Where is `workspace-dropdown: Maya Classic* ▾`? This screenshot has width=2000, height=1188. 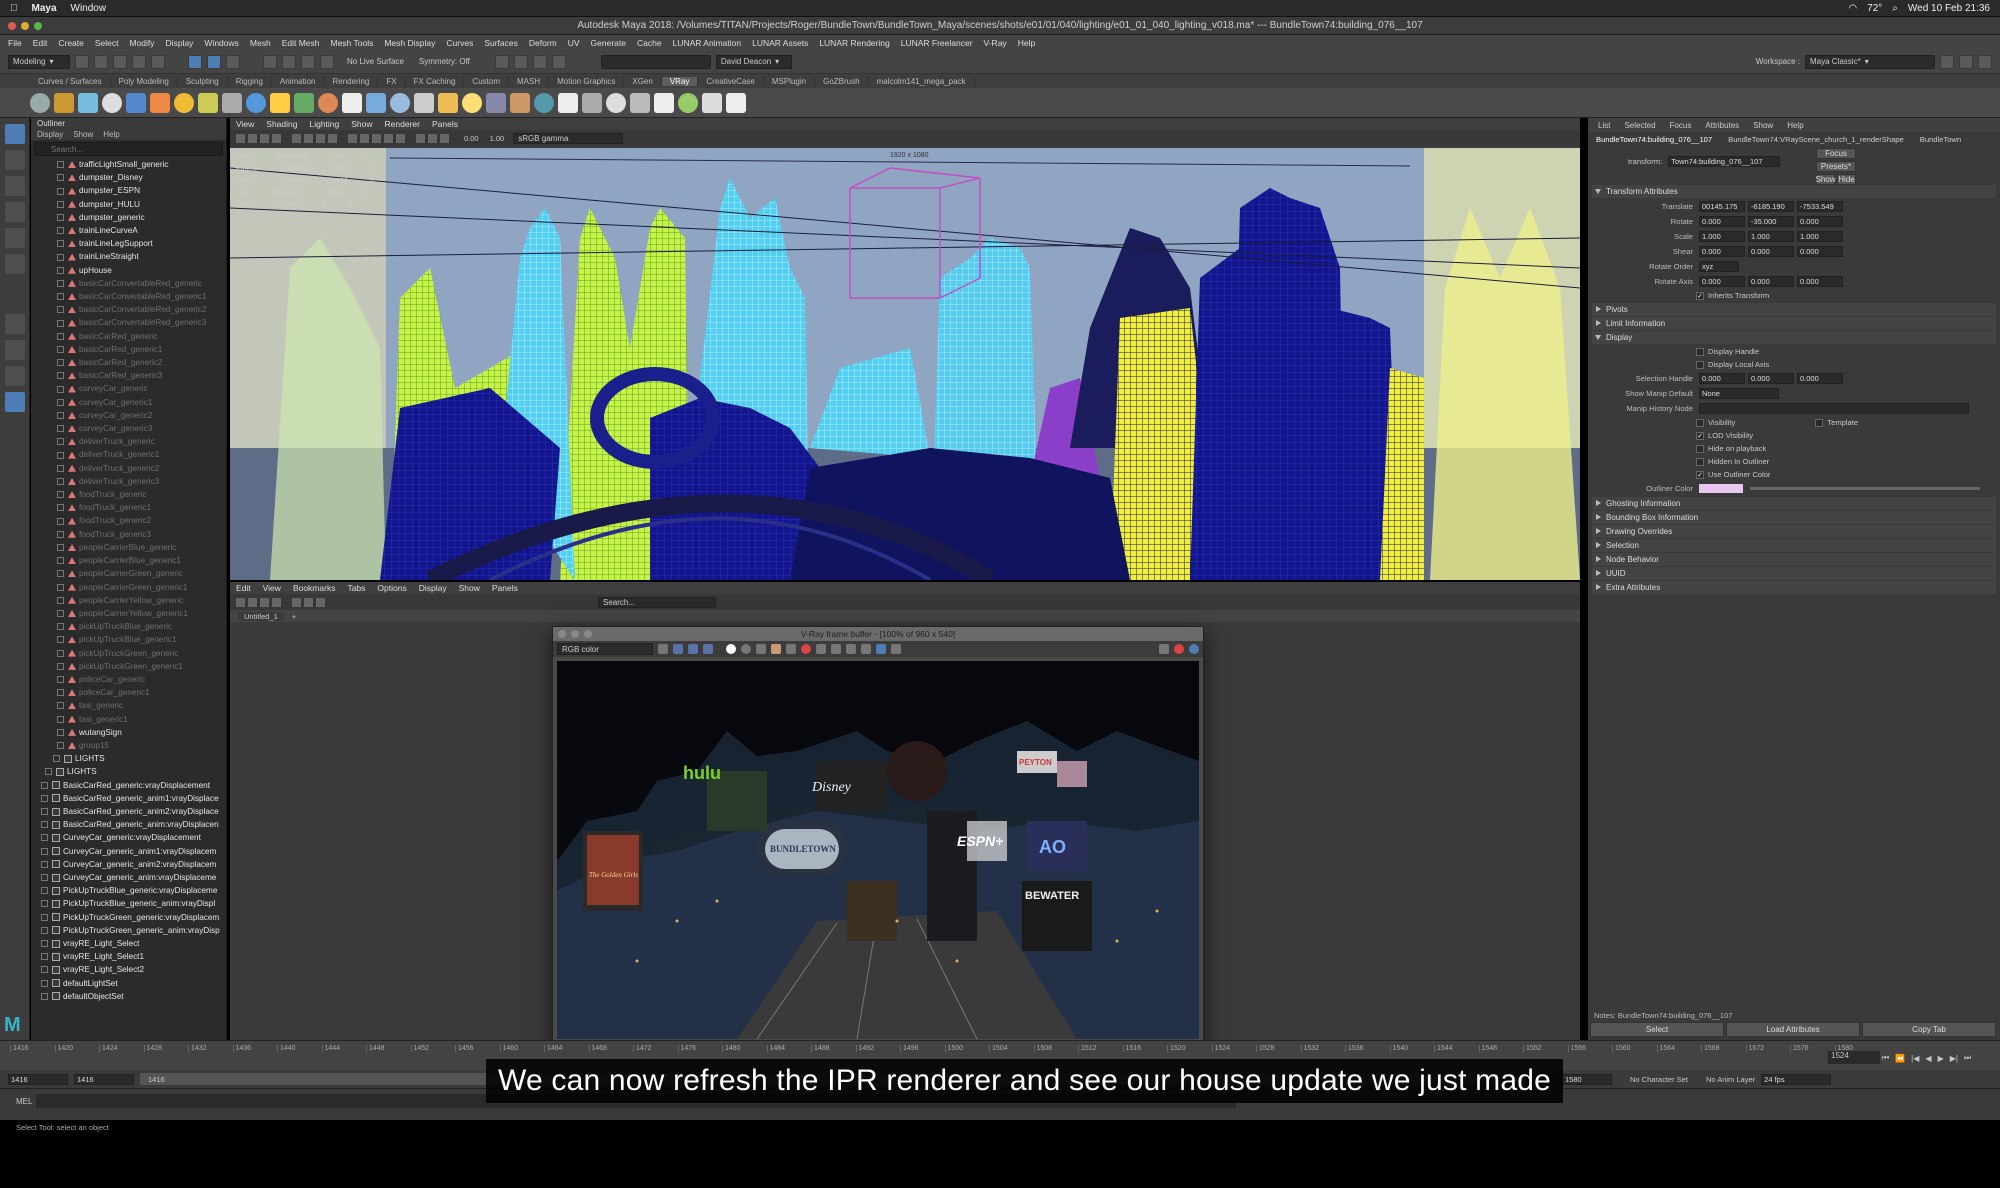
workspace-dropdown: Maya Classic* ▾ is located at coordinates (1870, 61).